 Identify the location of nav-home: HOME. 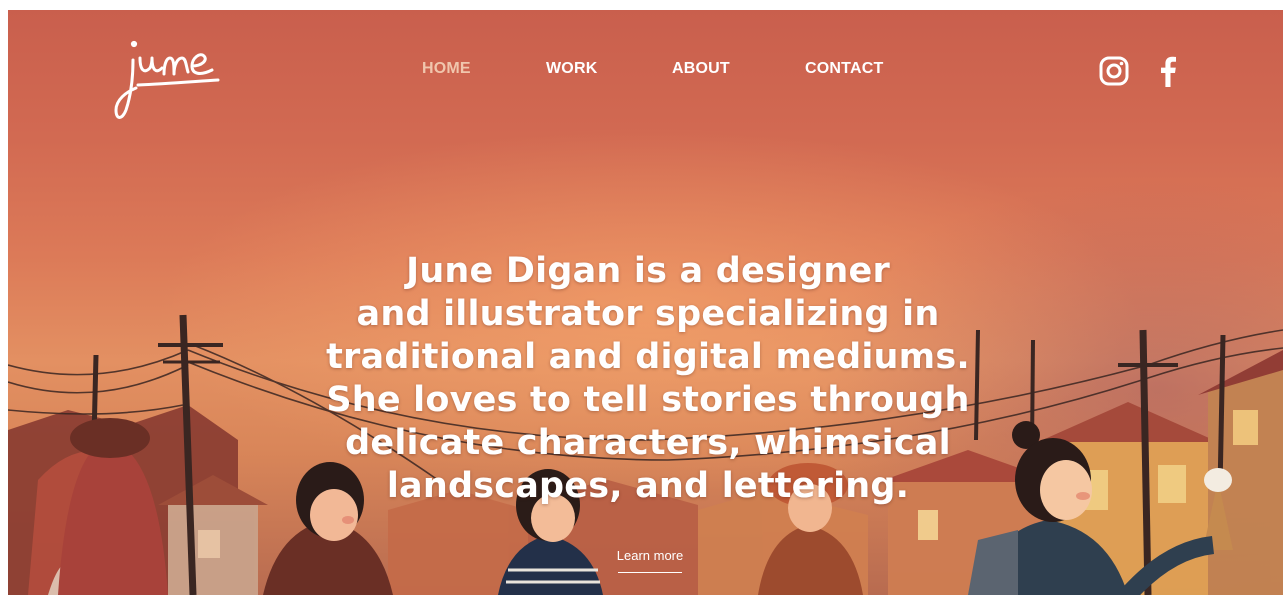
(446, 69).